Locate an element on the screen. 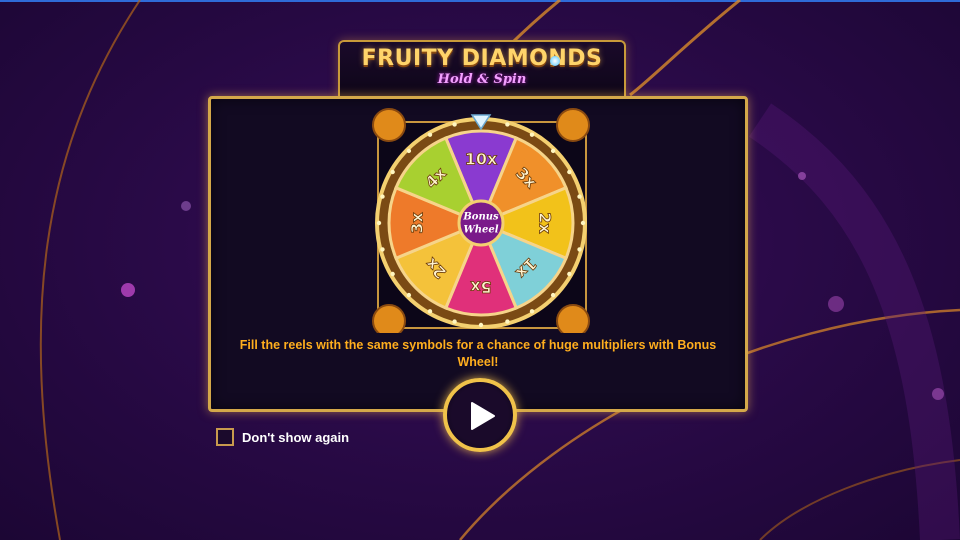  play-button is located at coordinates (480, 415).